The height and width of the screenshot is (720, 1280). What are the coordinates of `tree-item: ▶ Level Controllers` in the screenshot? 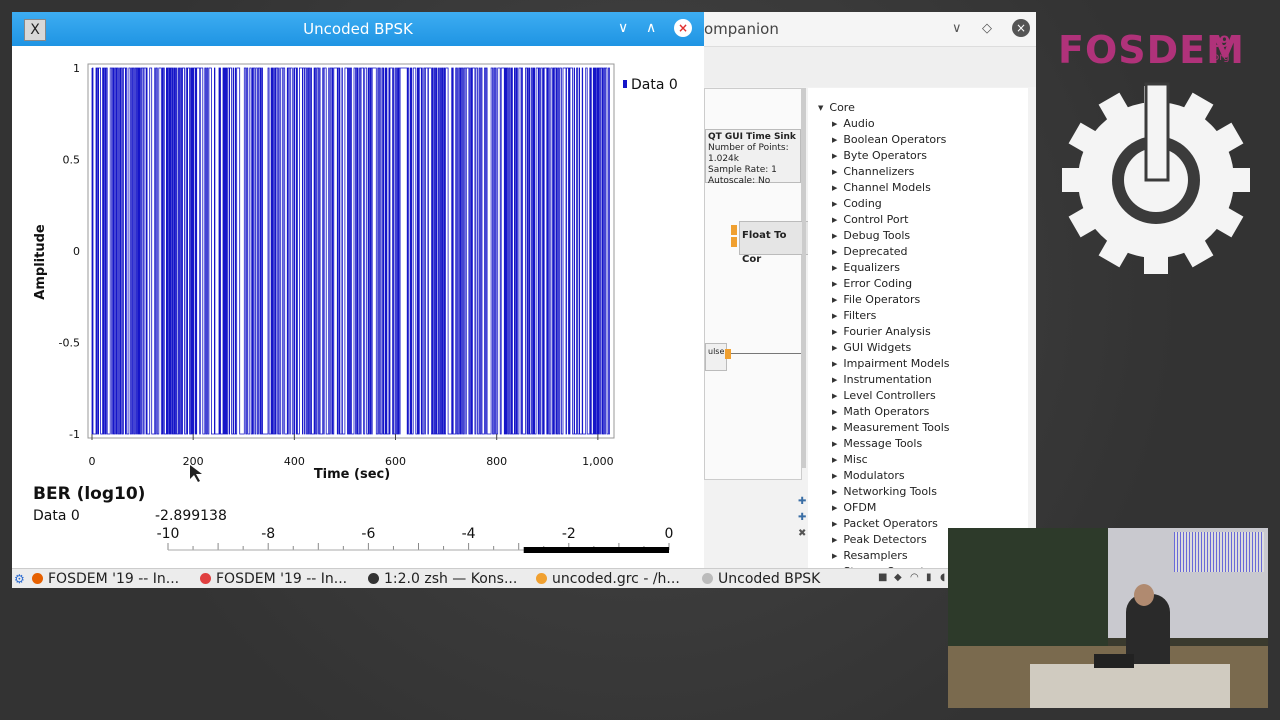 It's located at (884, 396).